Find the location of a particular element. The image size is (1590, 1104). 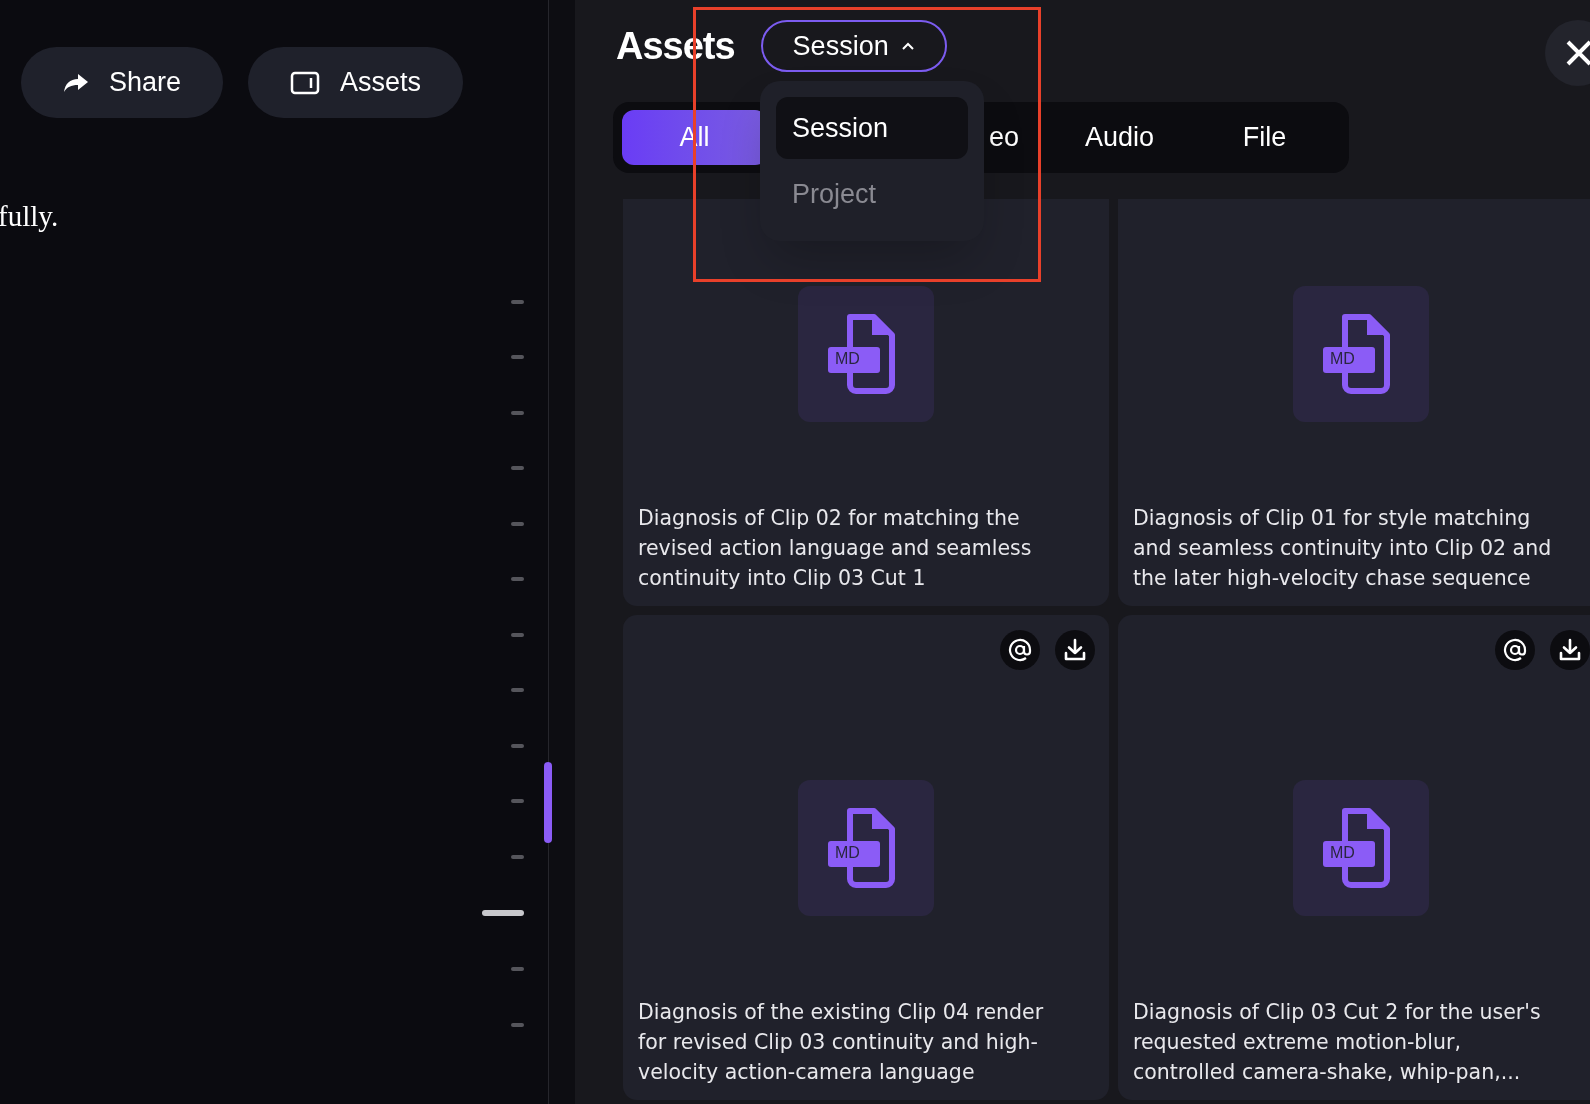

asset-title: Diagnosis of Clip 02 for matching the revised action language and seamless continuity into Clip 03 Cut 1 is located at coordinates (835, 548).